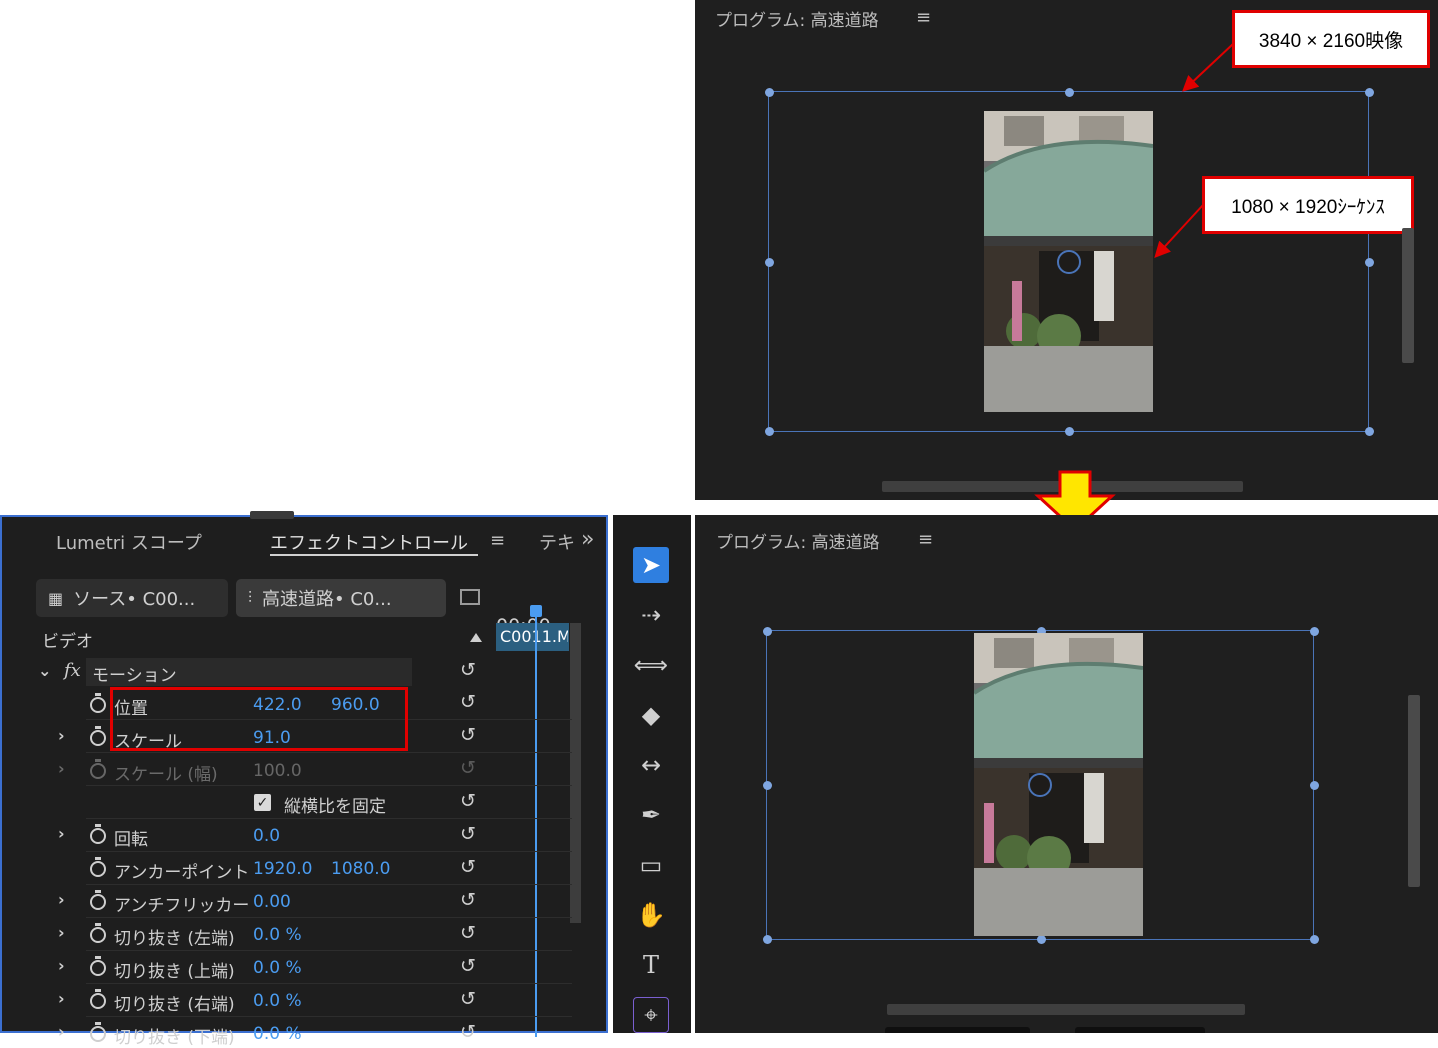 Image resolution: width=1438 pixels, height=1048 pixels. What do you see at coordinates (470, 597) in the screenshot?
I see `toggle-timeline-icon` at bounding box center [470, 597].